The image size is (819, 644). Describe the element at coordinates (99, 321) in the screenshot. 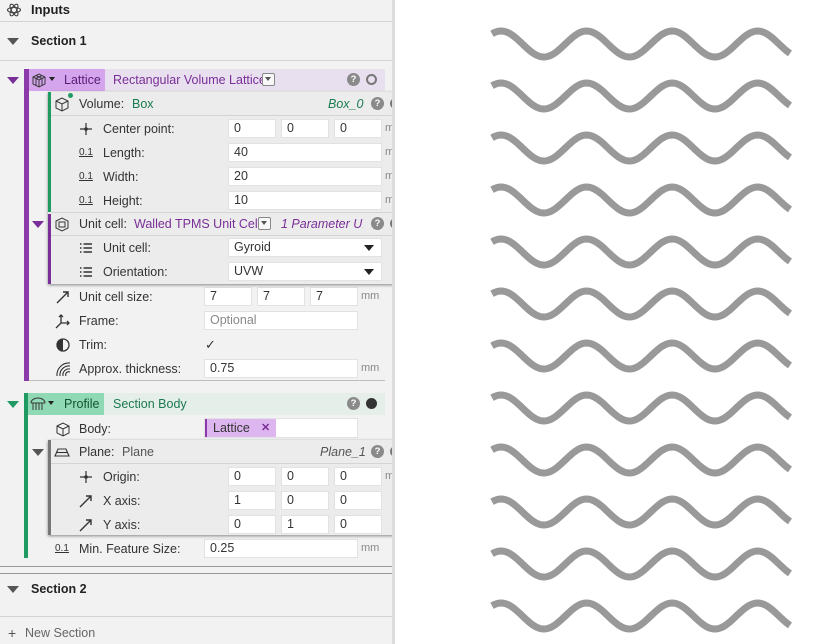

I see `frame-label: Frame:` at that location.